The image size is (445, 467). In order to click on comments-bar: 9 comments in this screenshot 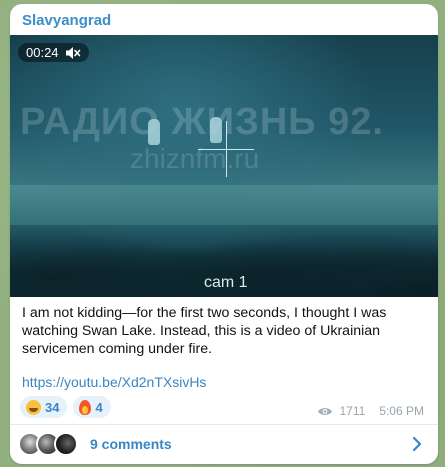, I will do `click(224, 444)`.